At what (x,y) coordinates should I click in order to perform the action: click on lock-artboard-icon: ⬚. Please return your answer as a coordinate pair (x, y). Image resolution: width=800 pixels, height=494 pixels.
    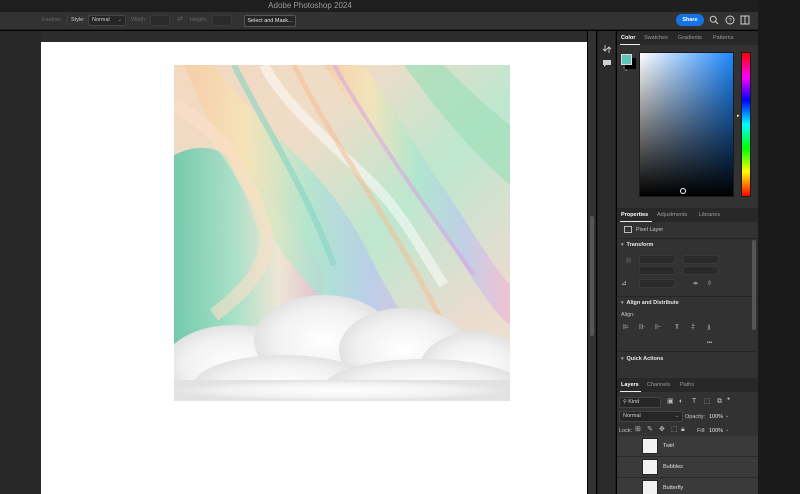
    Looking at the image, I should click on (674, 430).